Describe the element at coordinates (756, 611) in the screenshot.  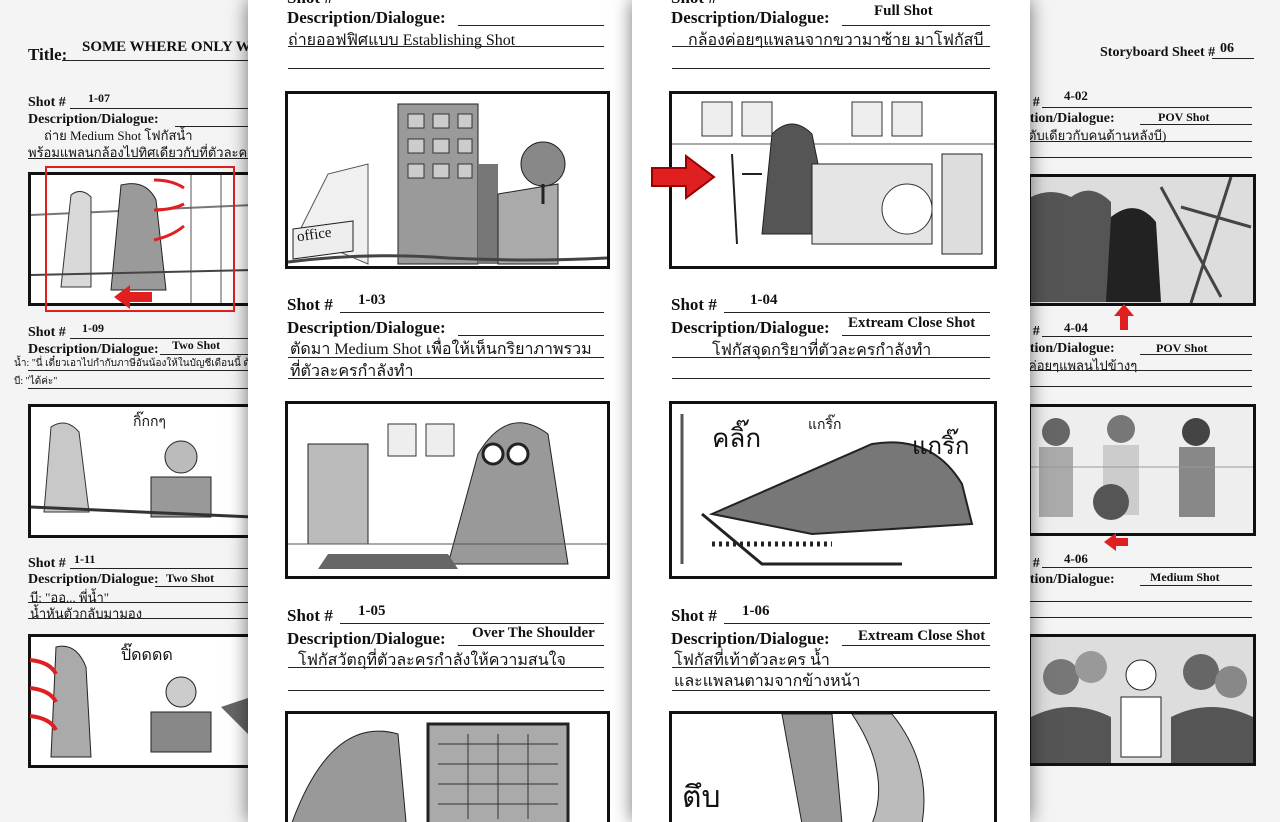
I see `shot-number: 1-06` at that location.